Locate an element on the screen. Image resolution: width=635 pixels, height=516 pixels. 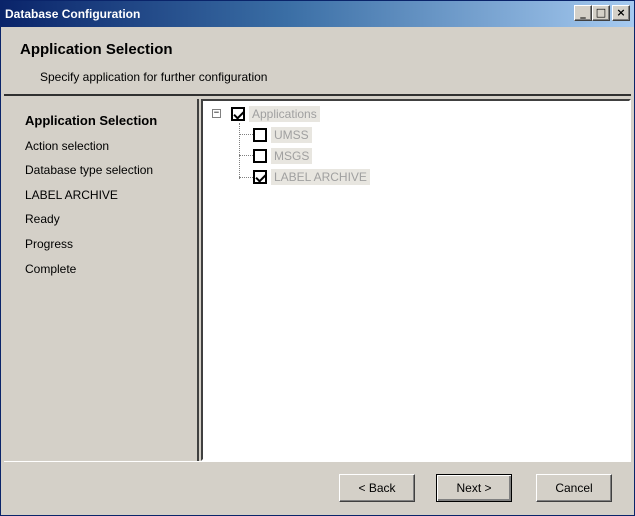
tree-connector-vertical is located at coordinates (239, 151).